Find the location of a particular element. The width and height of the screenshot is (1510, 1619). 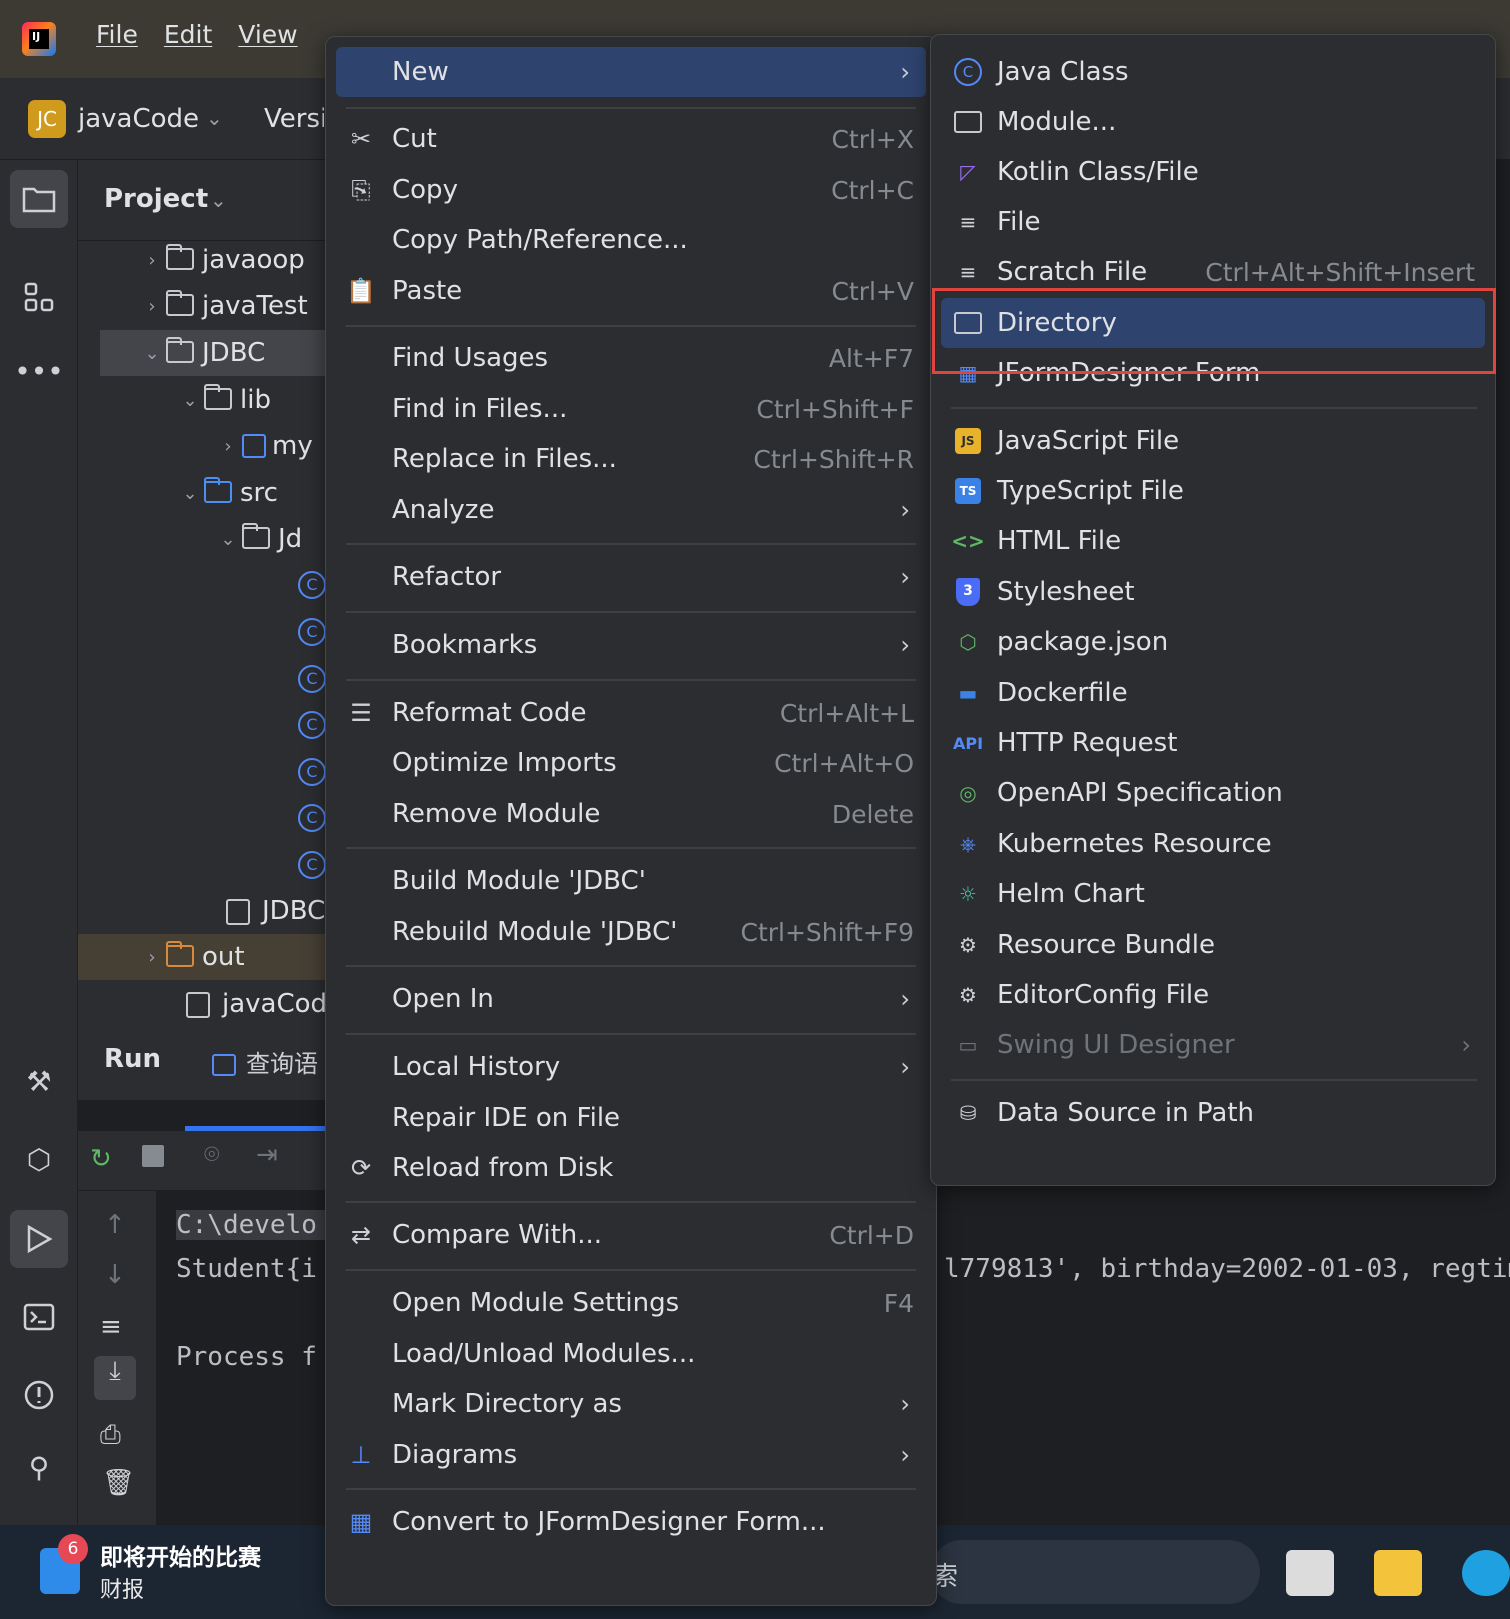

trash-icon: 🗑 is located at coordinates (118, 1483).